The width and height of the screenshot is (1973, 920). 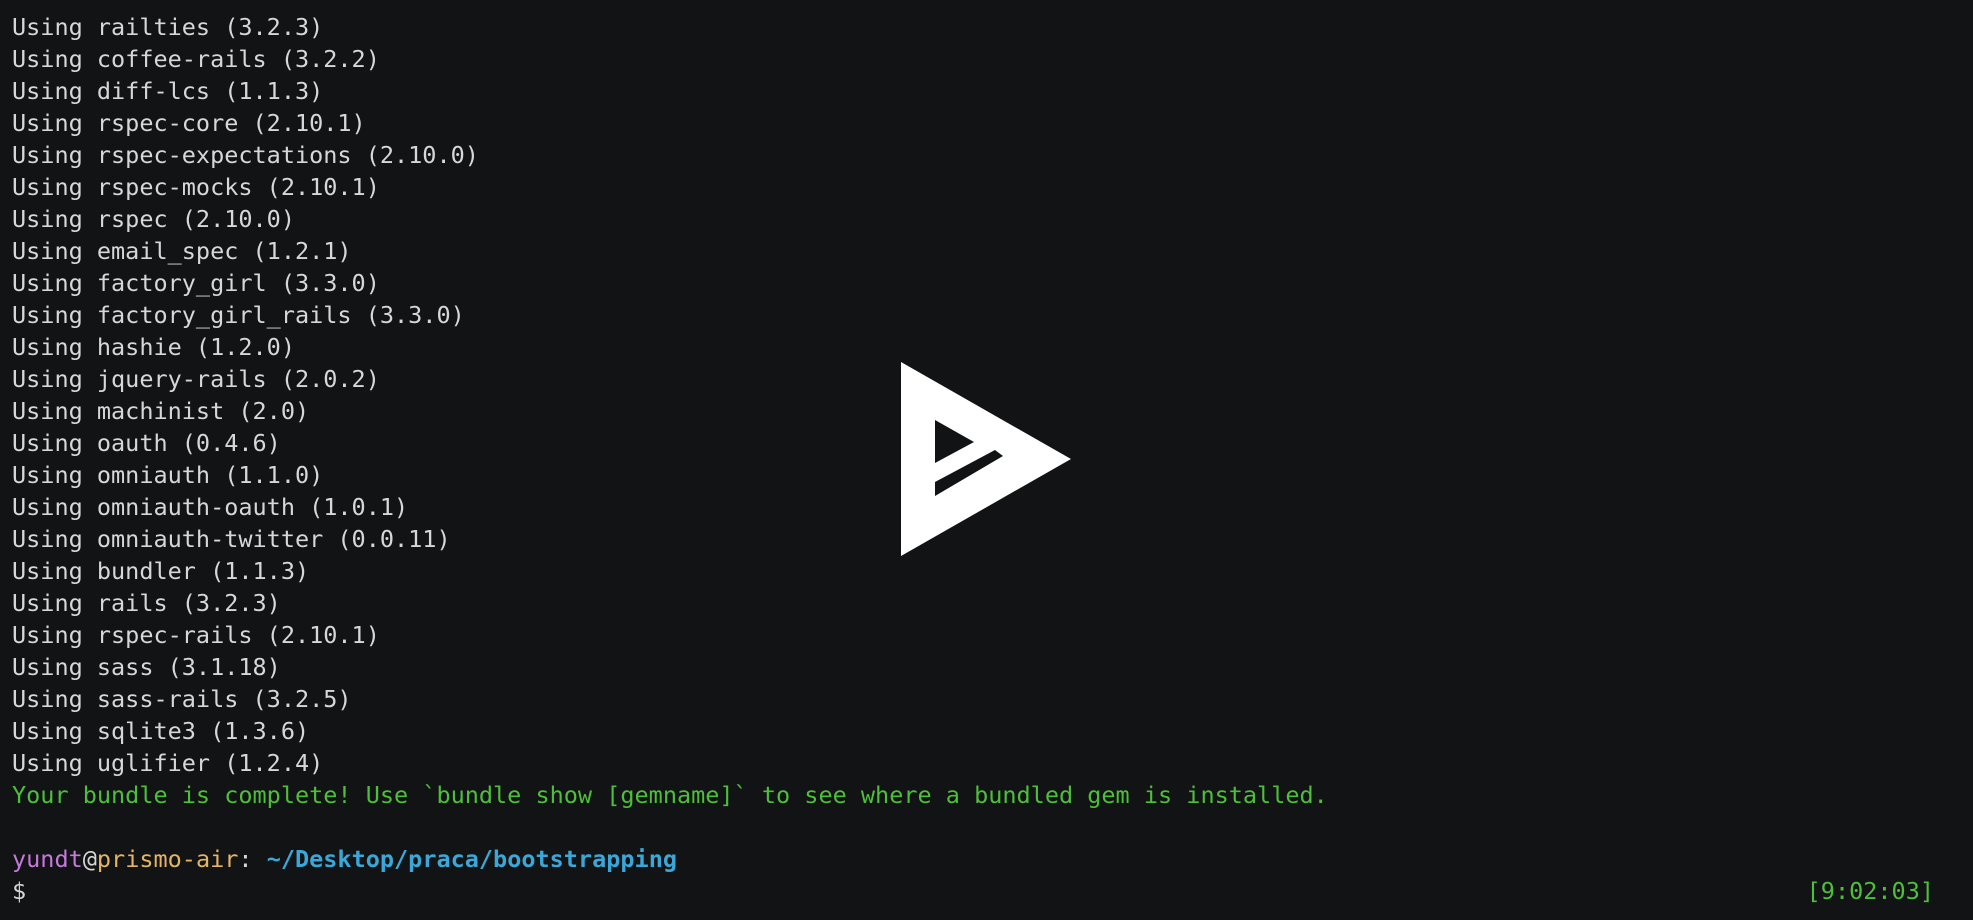 What do you see at coordinates (196, 283) in the screenshot?
I see `output-line: Using factory_girl (3.3.0)` at bounding box center [196, 283].